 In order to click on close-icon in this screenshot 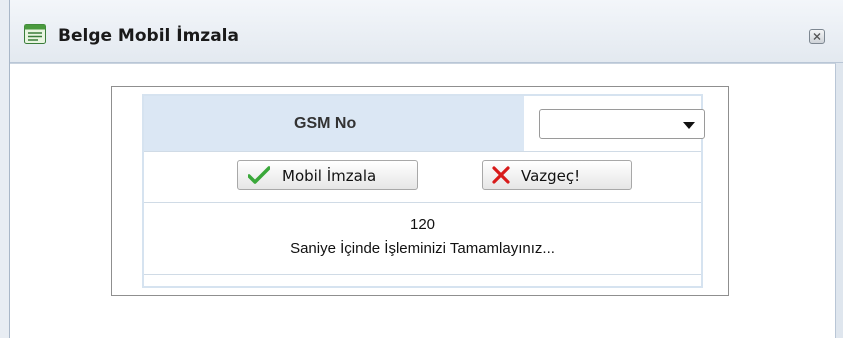, I will do `click(817, 36)`.